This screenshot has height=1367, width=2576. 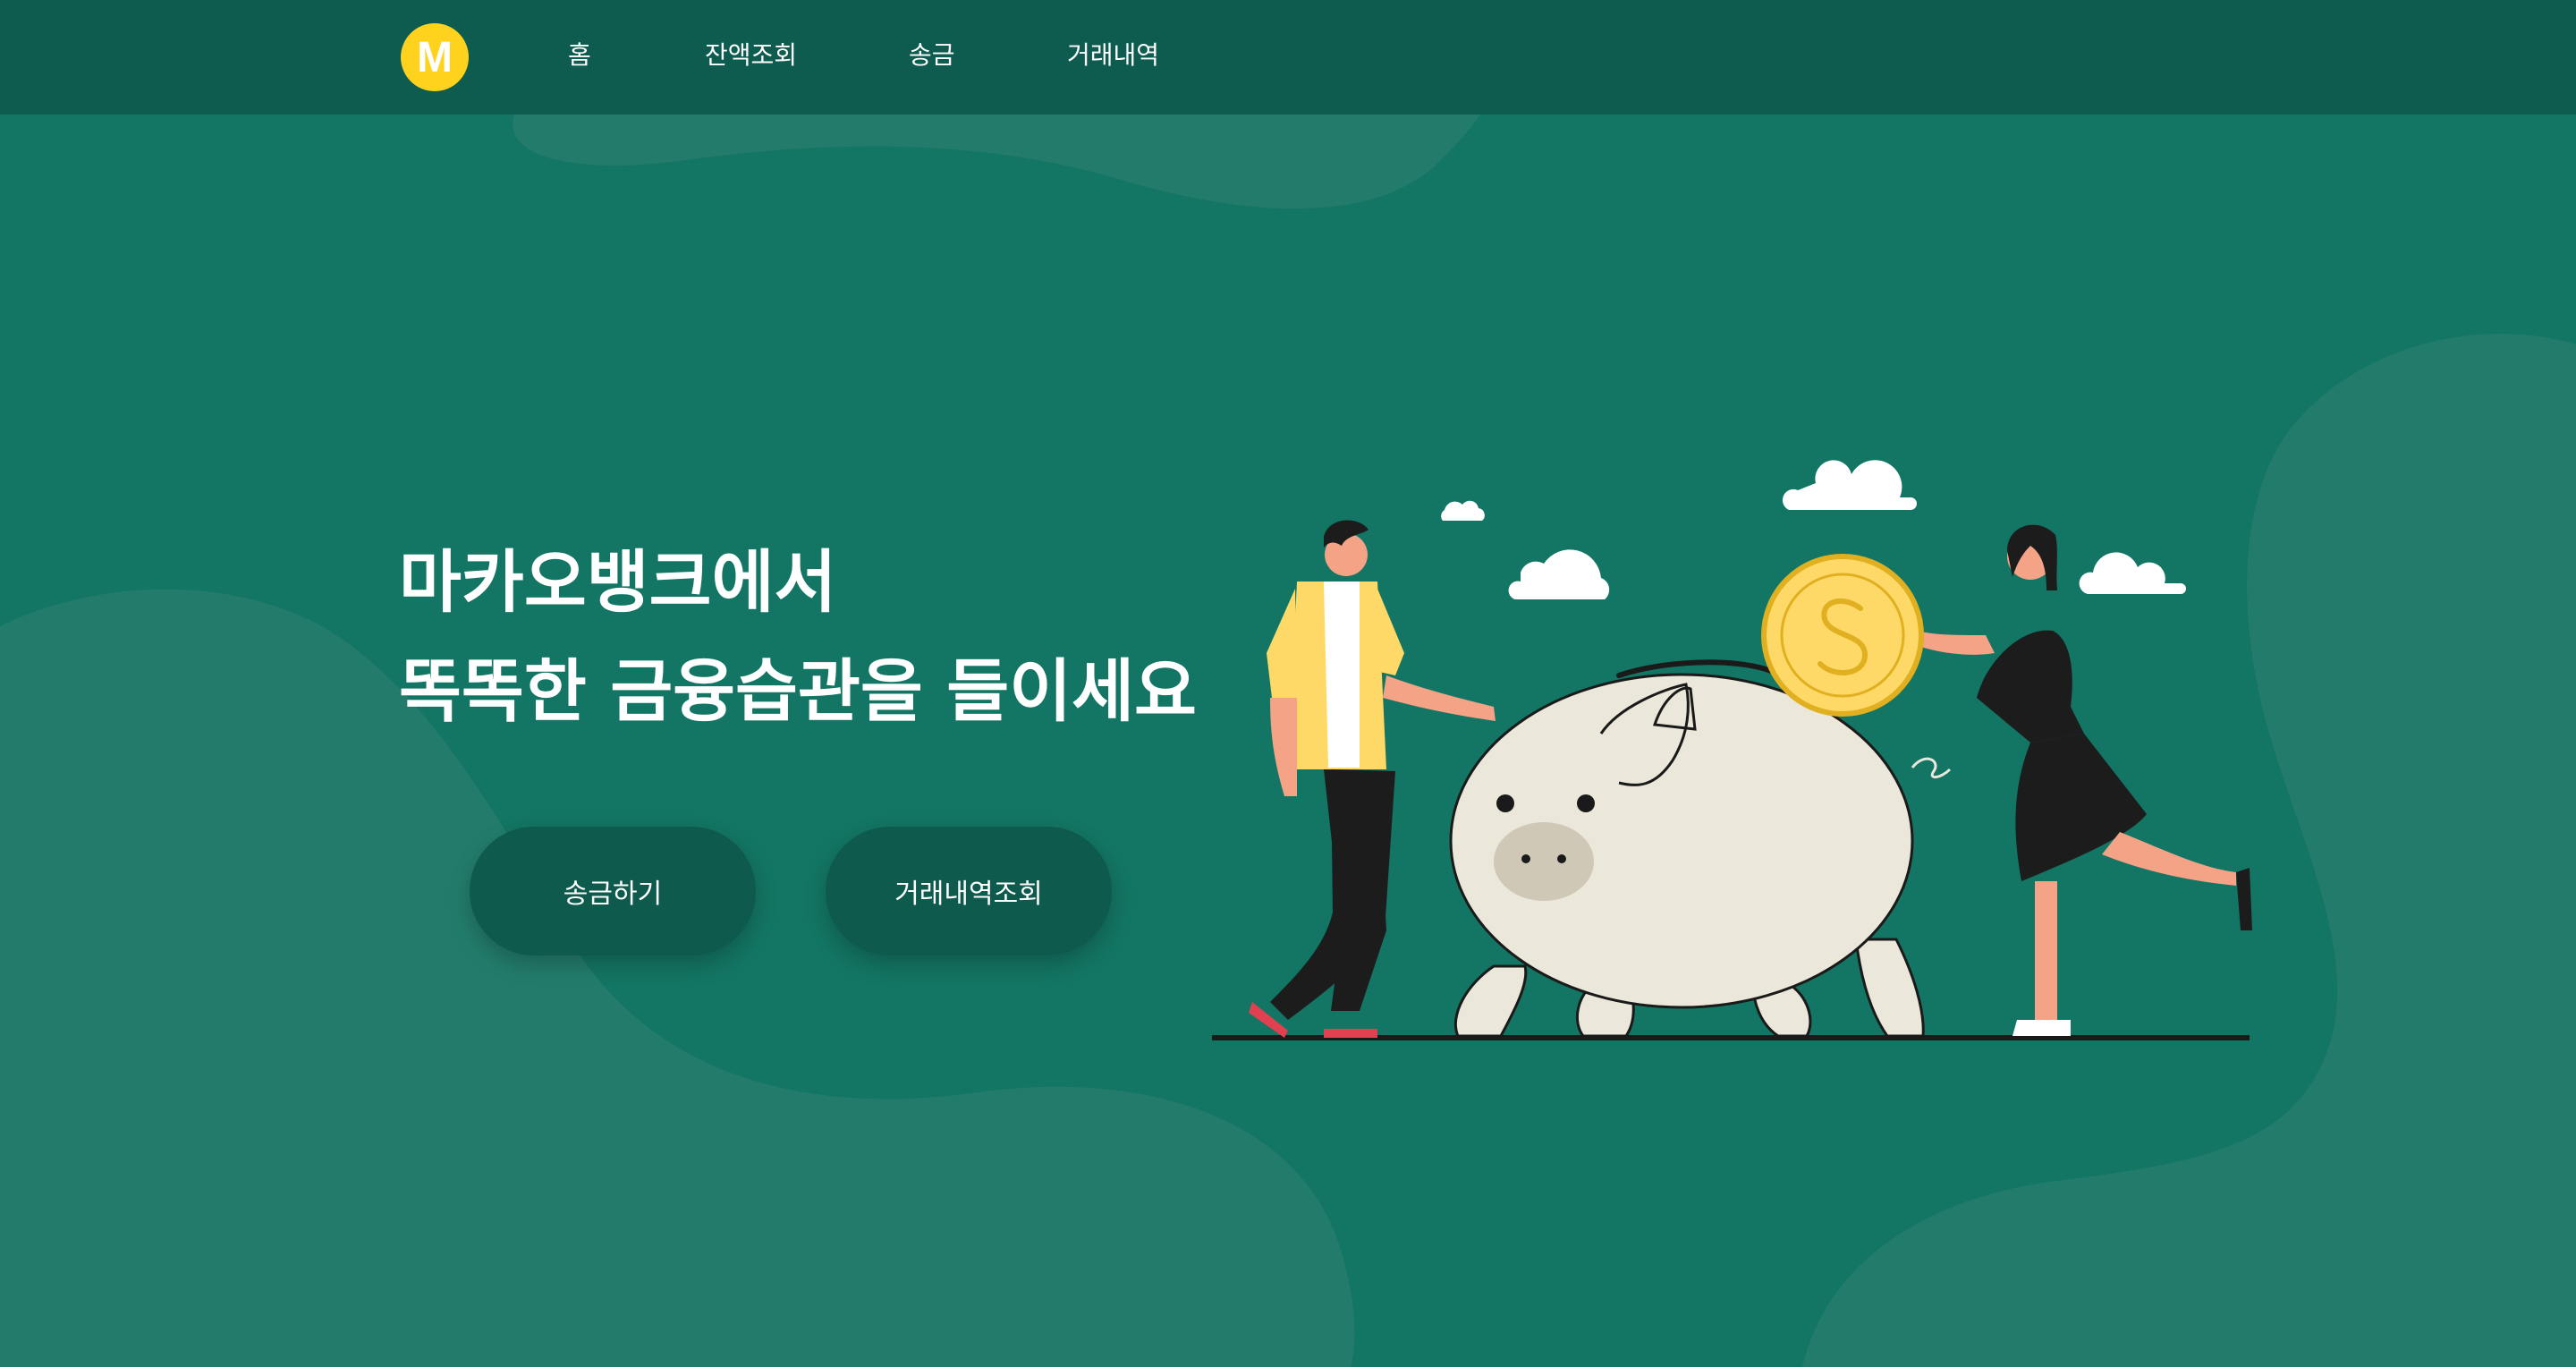 What do you see at coordinates (969, 891) in the screenshot?
I see `history-button: 거래내역조회` at bounding box center [969, 891].